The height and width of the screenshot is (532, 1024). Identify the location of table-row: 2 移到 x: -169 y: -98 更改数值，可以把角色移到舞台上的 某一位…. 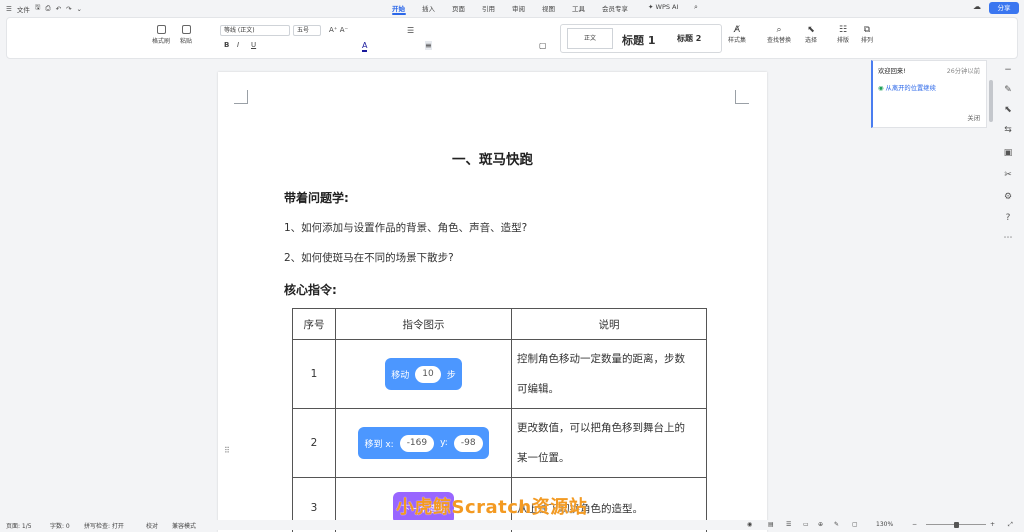
(500, 443).